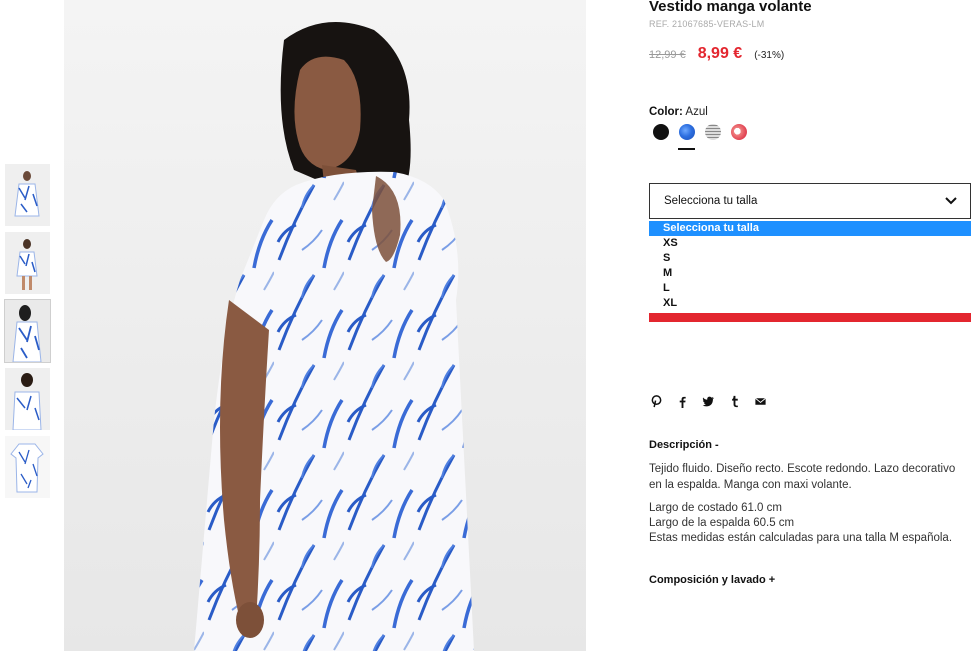 The image size is (971, 651). Describe the element at coordinates (810, 288) in the screenshot. I see `size-option-l: L` at that location.